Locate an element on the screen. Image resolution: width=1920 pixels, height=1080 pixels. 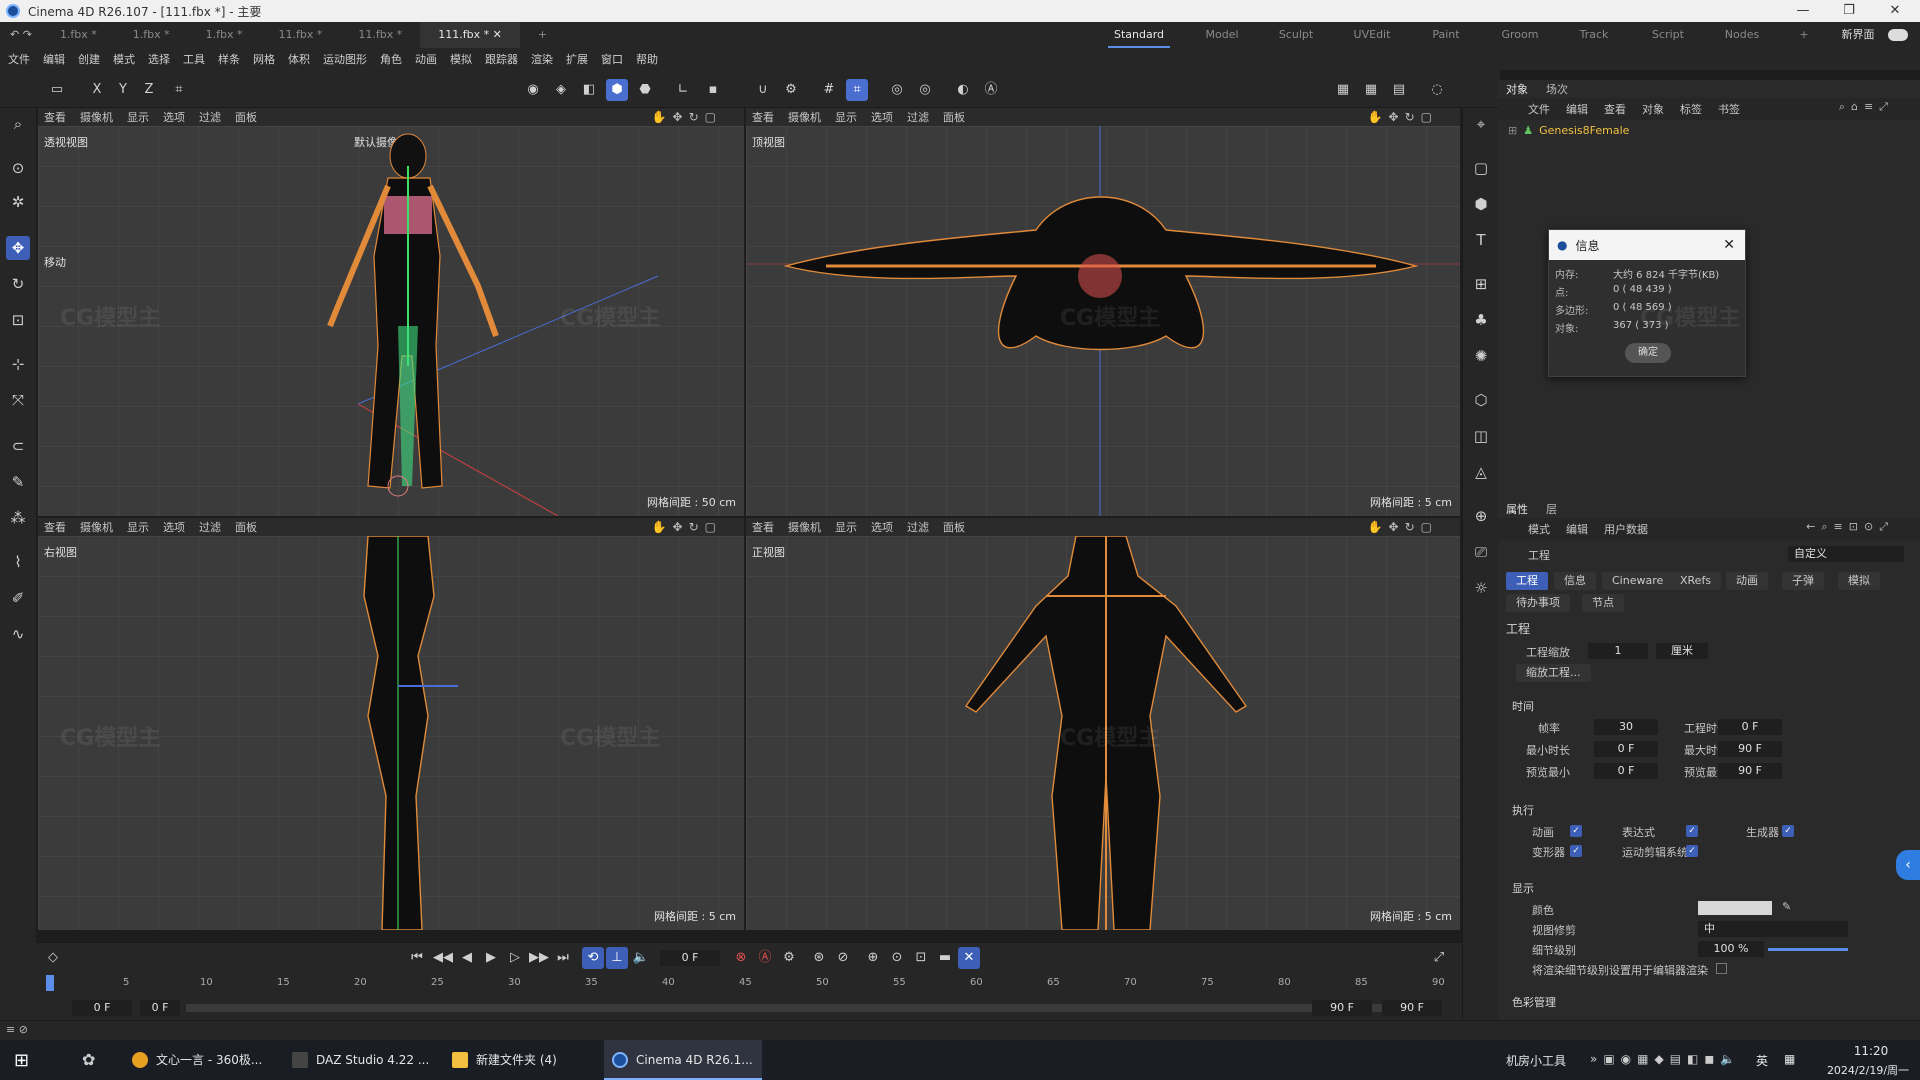
axis-mode-icon: ∟ is located at coordinates (683, 90).